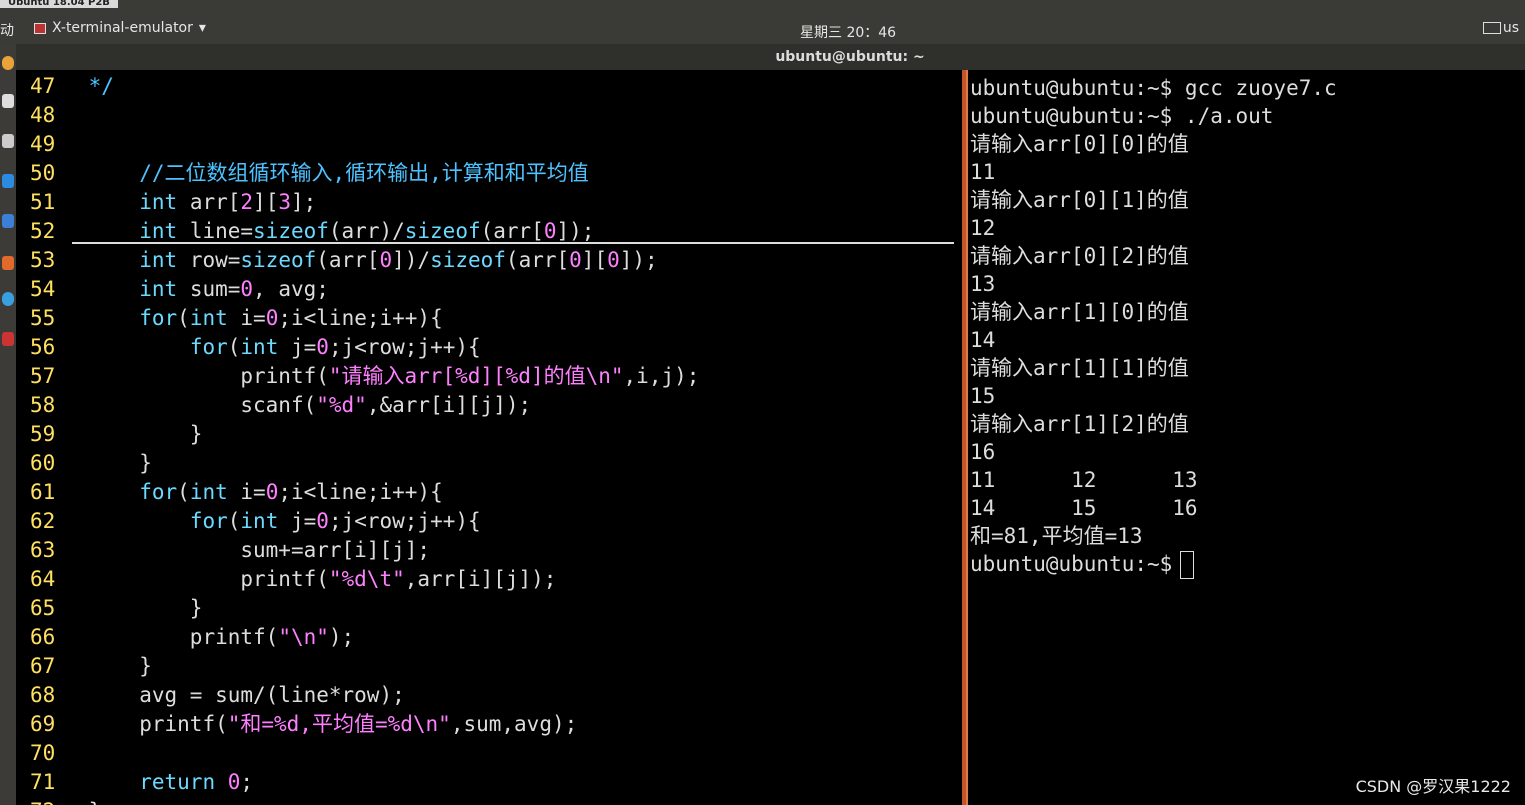  What do you see at coordinates (1079, 424) in the screenshot?
I see `terminal-line: 请输入arr[1][2]的值` at bounding box center [1079, 424].